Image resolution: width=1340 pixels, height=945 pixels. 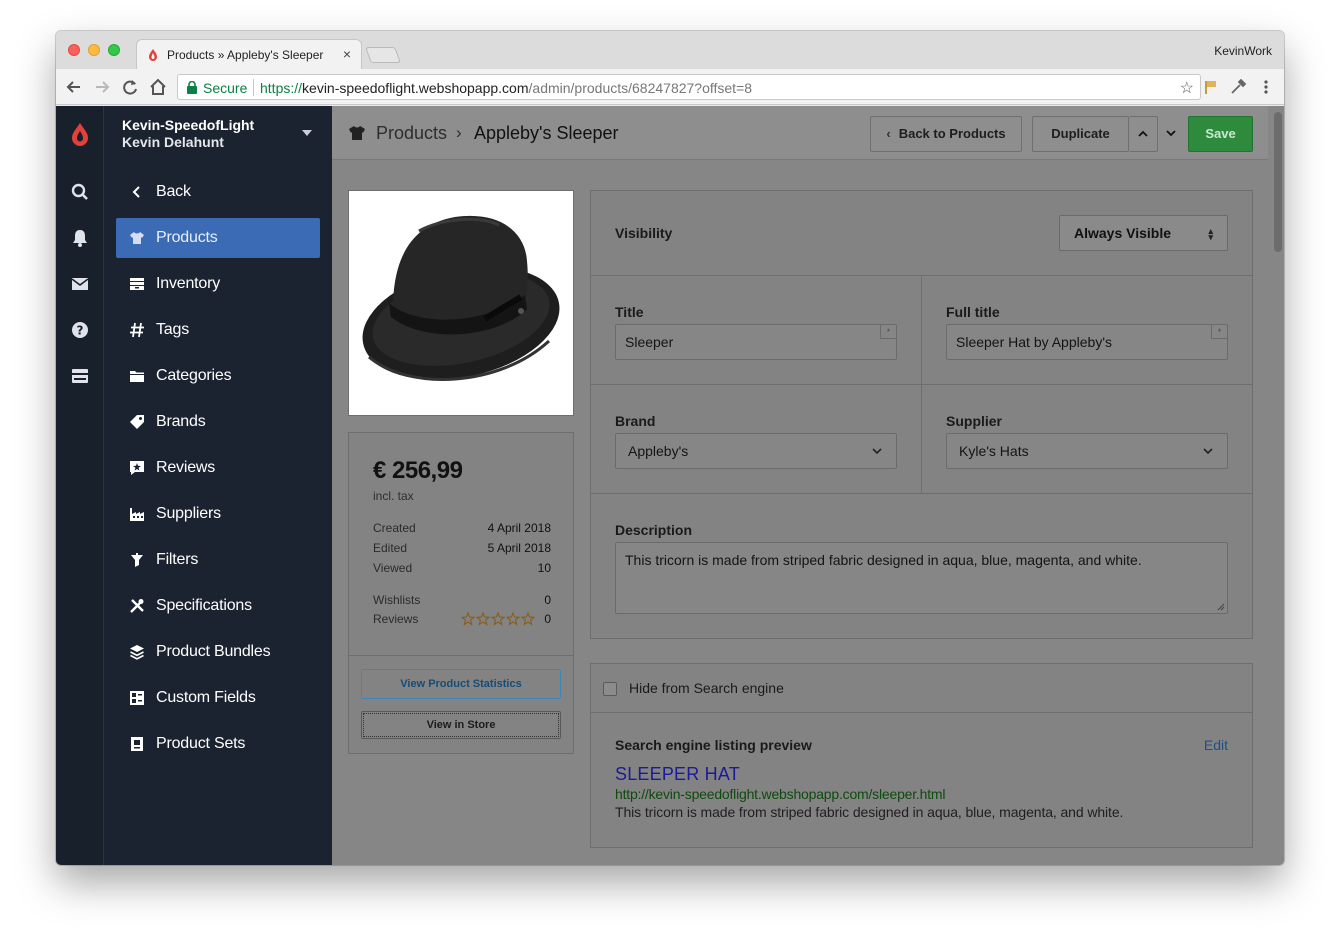 I want to click on sidebar-item-label: Brands, so click(x=181, y=421).